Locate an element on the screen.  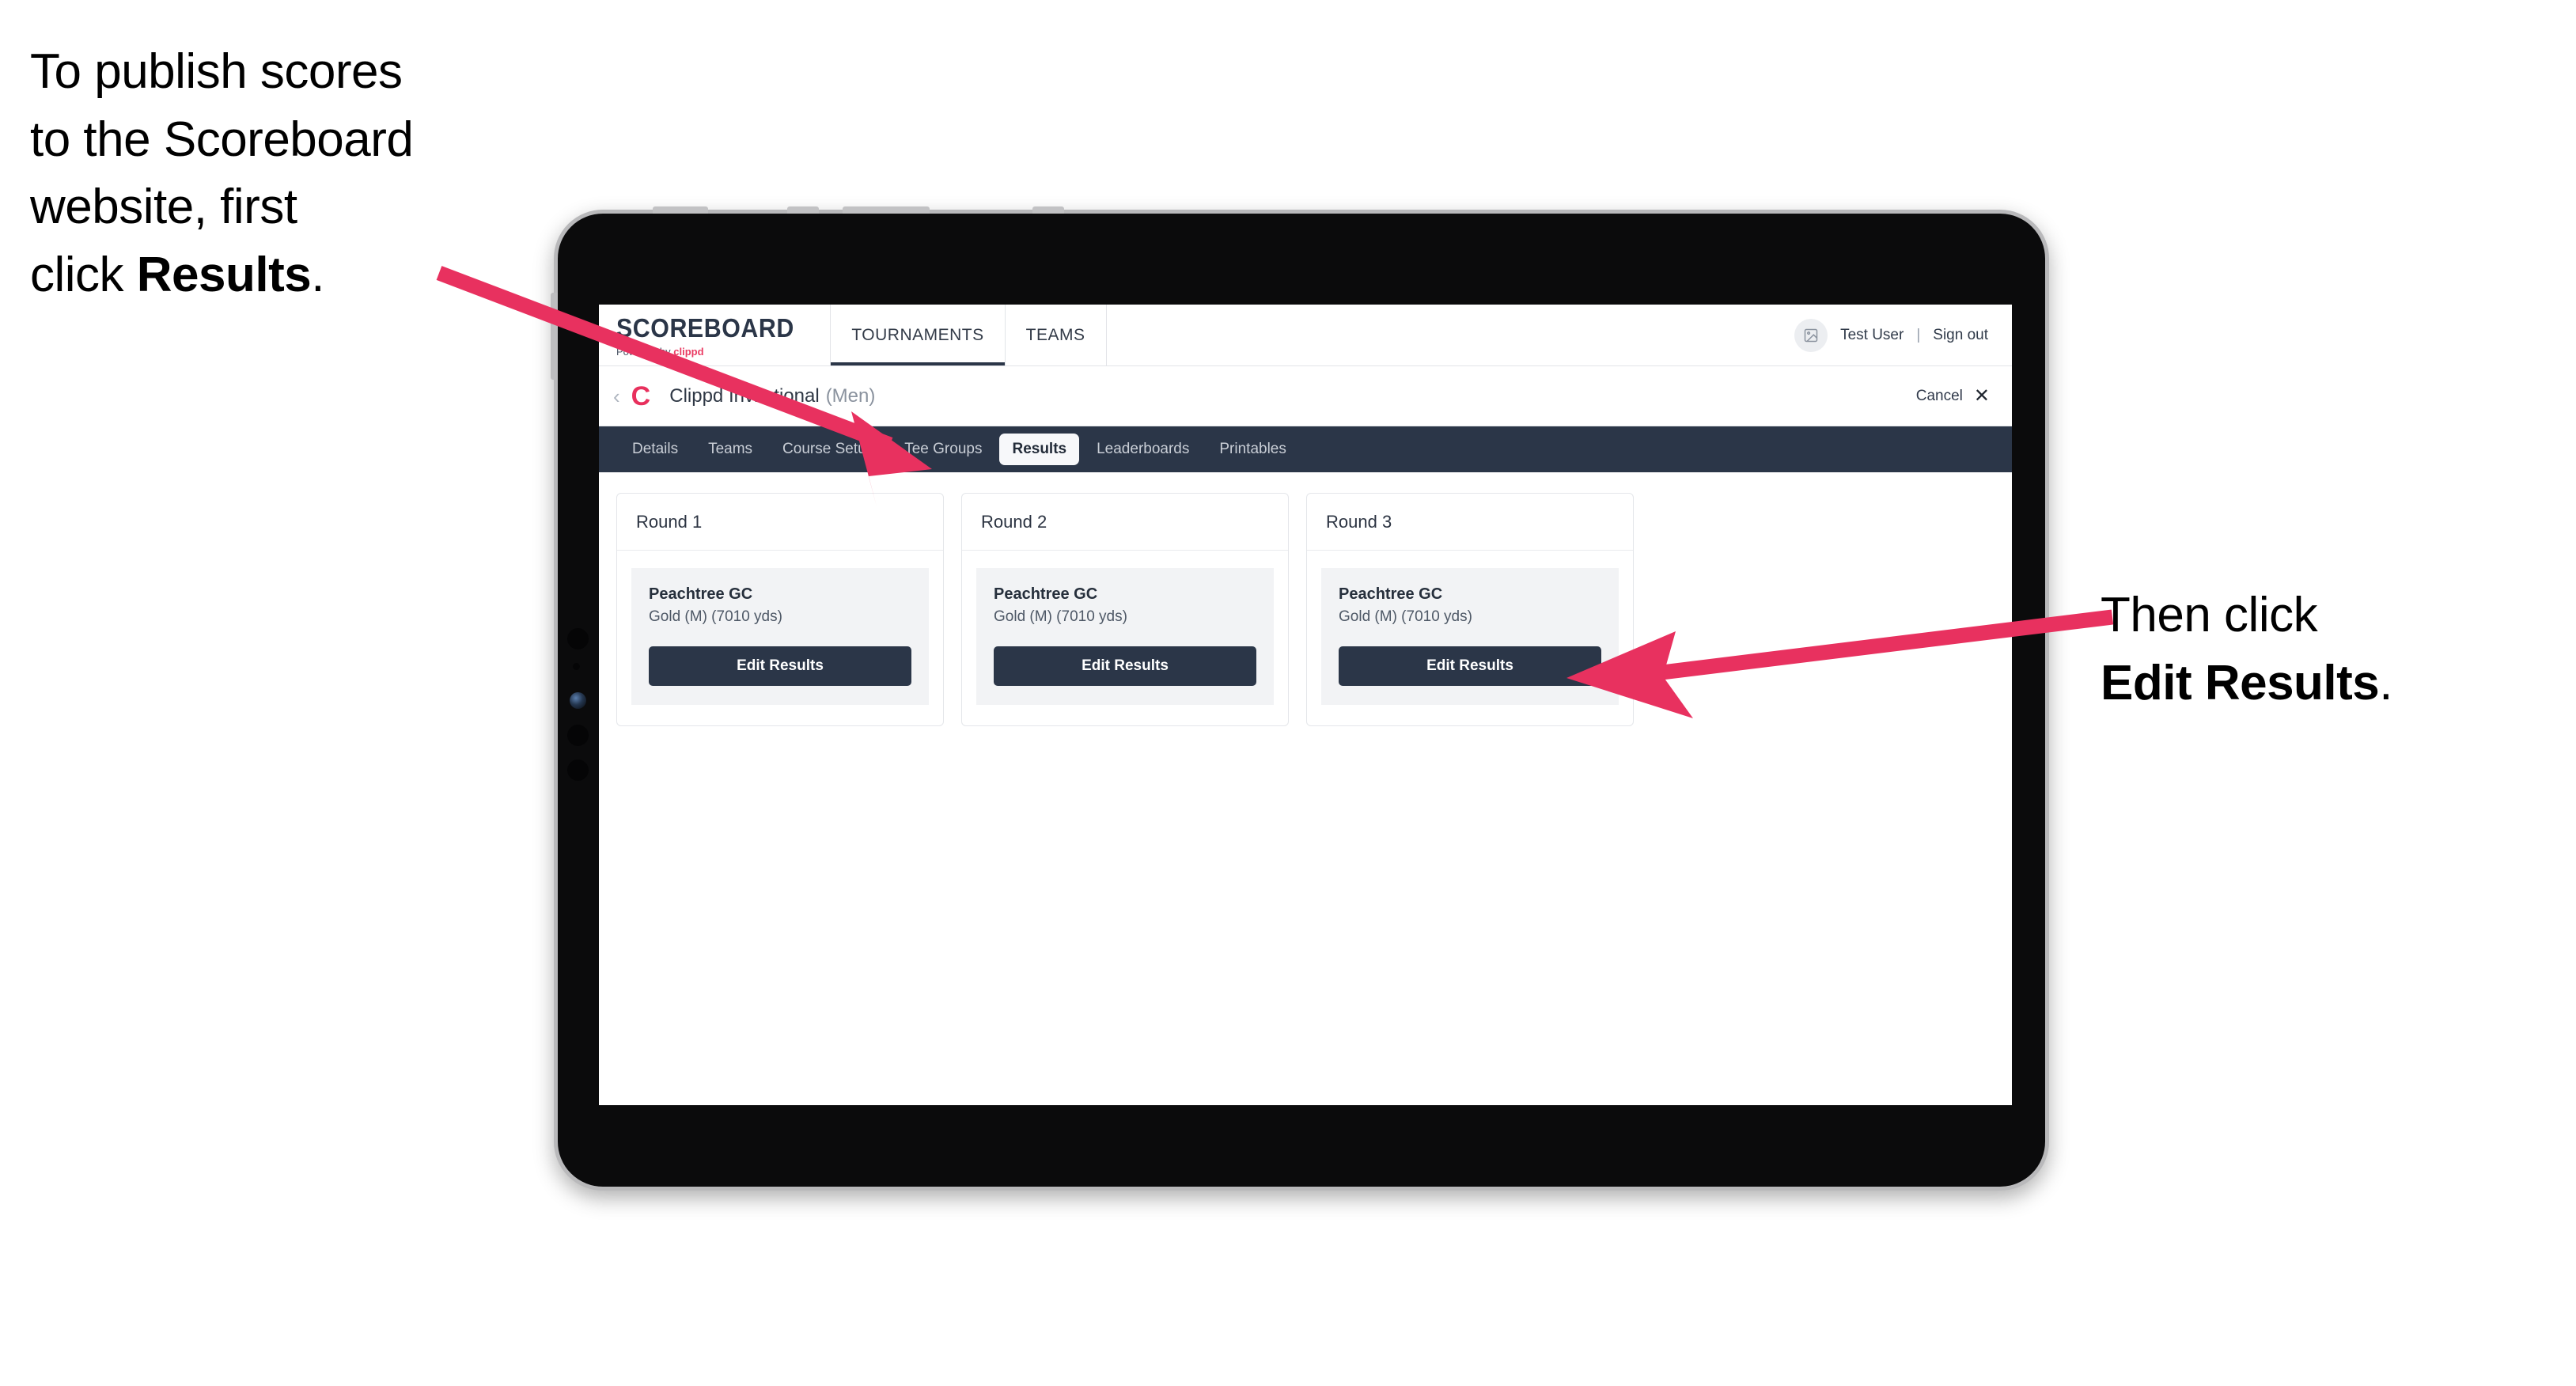
annotation-right-line2-suffix: . is located at coordinates (2386, 683).